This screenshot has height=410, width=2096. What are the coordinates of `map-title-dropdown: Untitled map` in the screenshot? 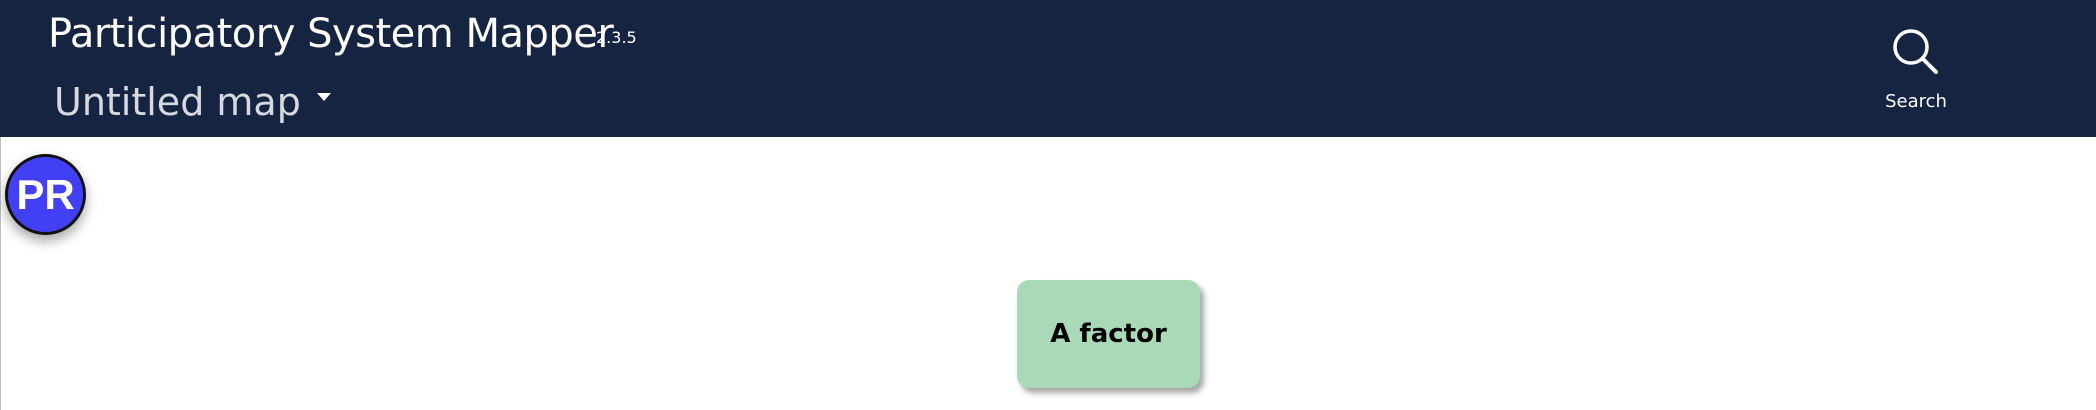 It's located at (192, 102).